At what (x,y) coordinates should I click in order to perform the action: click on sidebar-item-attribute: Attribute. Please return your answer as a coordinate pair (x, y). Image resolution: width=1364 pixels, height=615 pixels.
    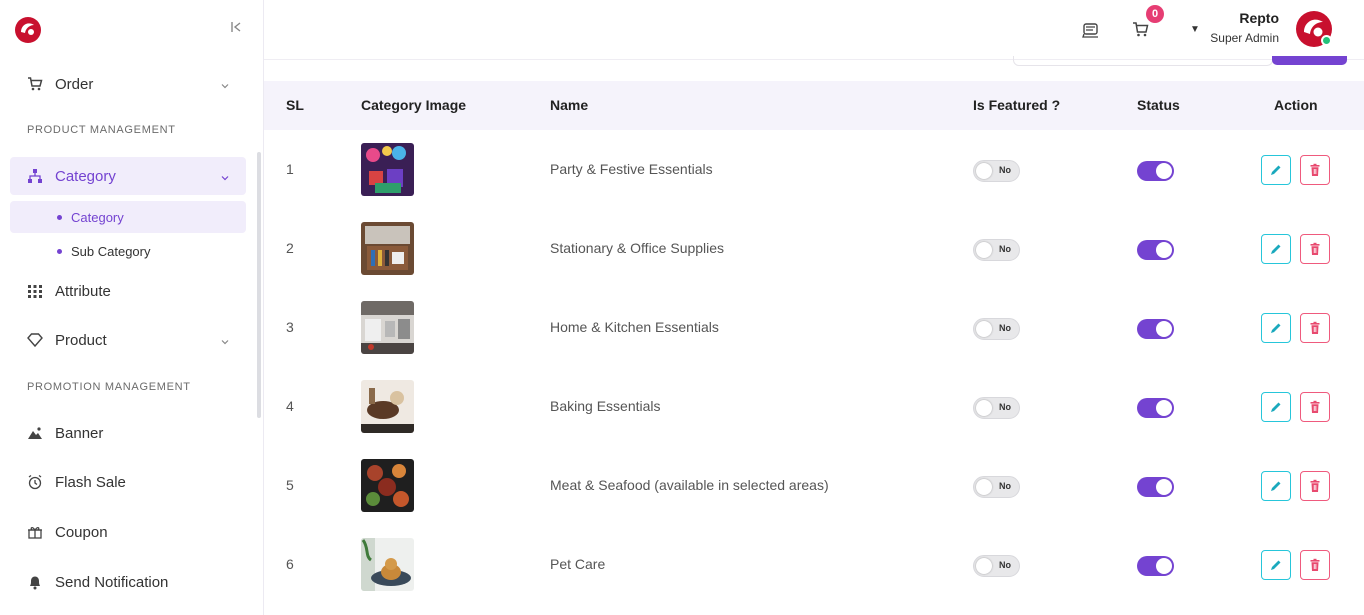
    Looking at the image, I should click on (128, 291).